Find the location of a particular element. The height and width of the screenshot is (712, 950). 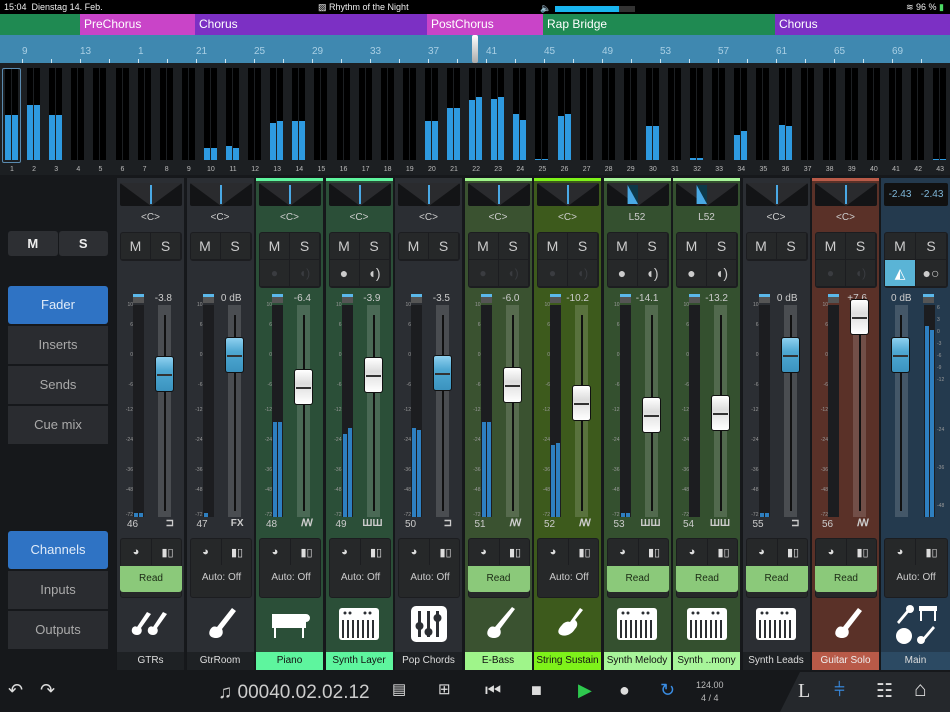

channel-name: Piano is located at coordinates (289, 661).